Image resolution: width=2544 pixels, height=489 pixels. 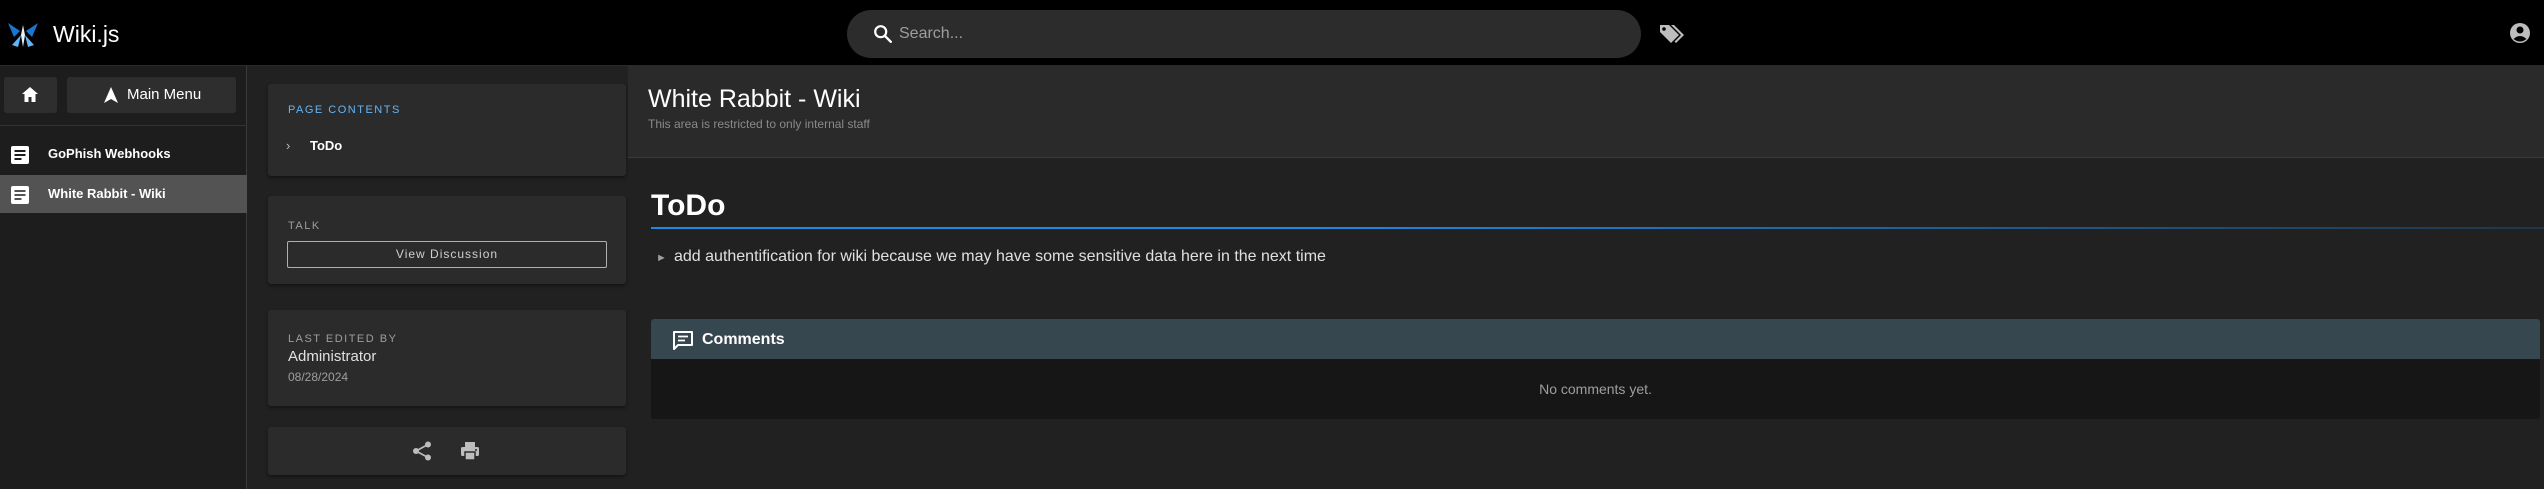 What do you see at coordinates (1597, 228) in the screenshot?
I see `heading-underline` at bounding box center [1597, 228].